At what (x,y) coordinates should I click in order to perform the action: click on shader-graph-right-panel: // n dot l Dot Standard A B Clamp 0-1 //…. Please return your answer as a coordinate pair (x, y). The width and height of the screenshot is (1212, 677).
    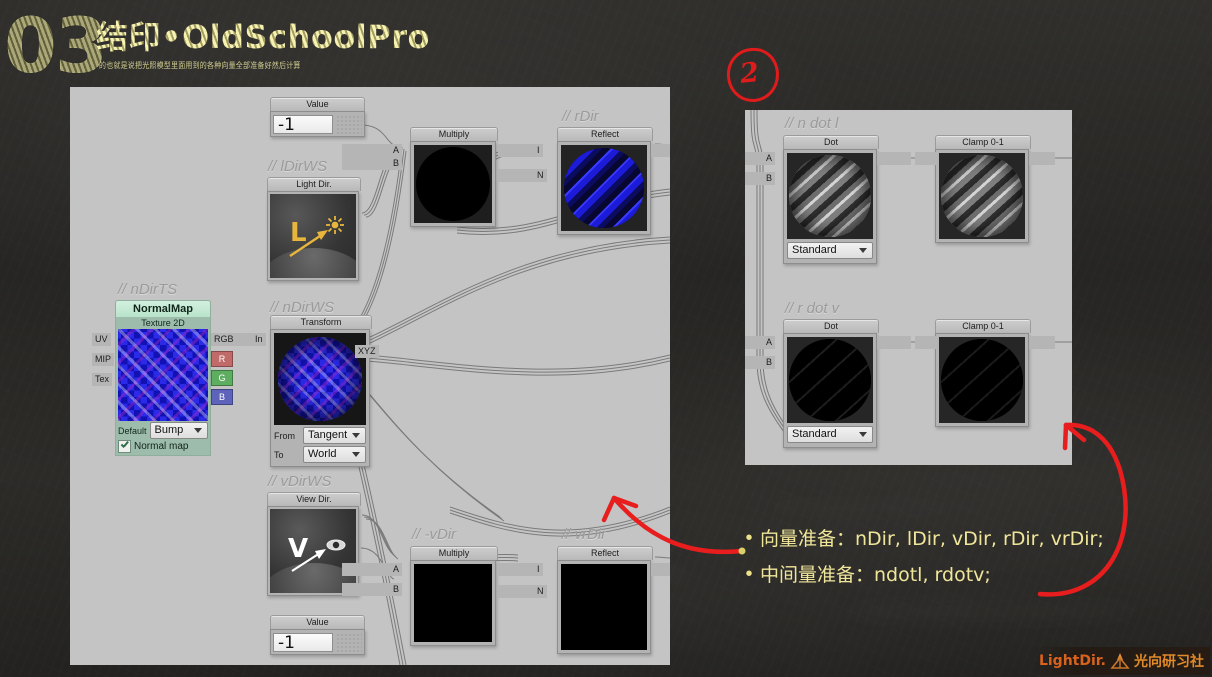
    Looking at the image, I should click on (908, 287).